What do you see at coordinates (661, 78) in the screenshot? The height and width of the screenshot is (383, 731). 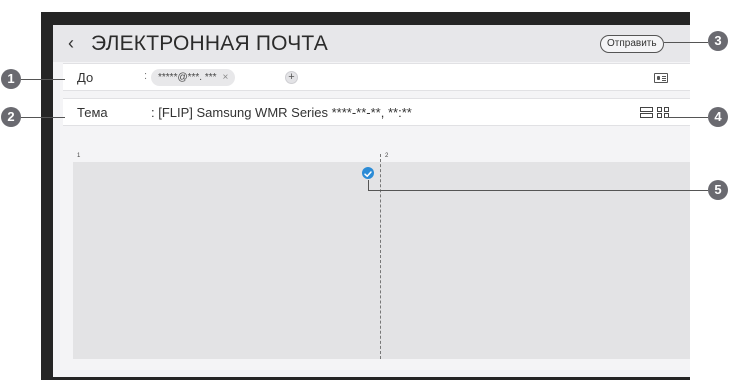 I see `contact-card-icon` at bounding box center [661, 78].